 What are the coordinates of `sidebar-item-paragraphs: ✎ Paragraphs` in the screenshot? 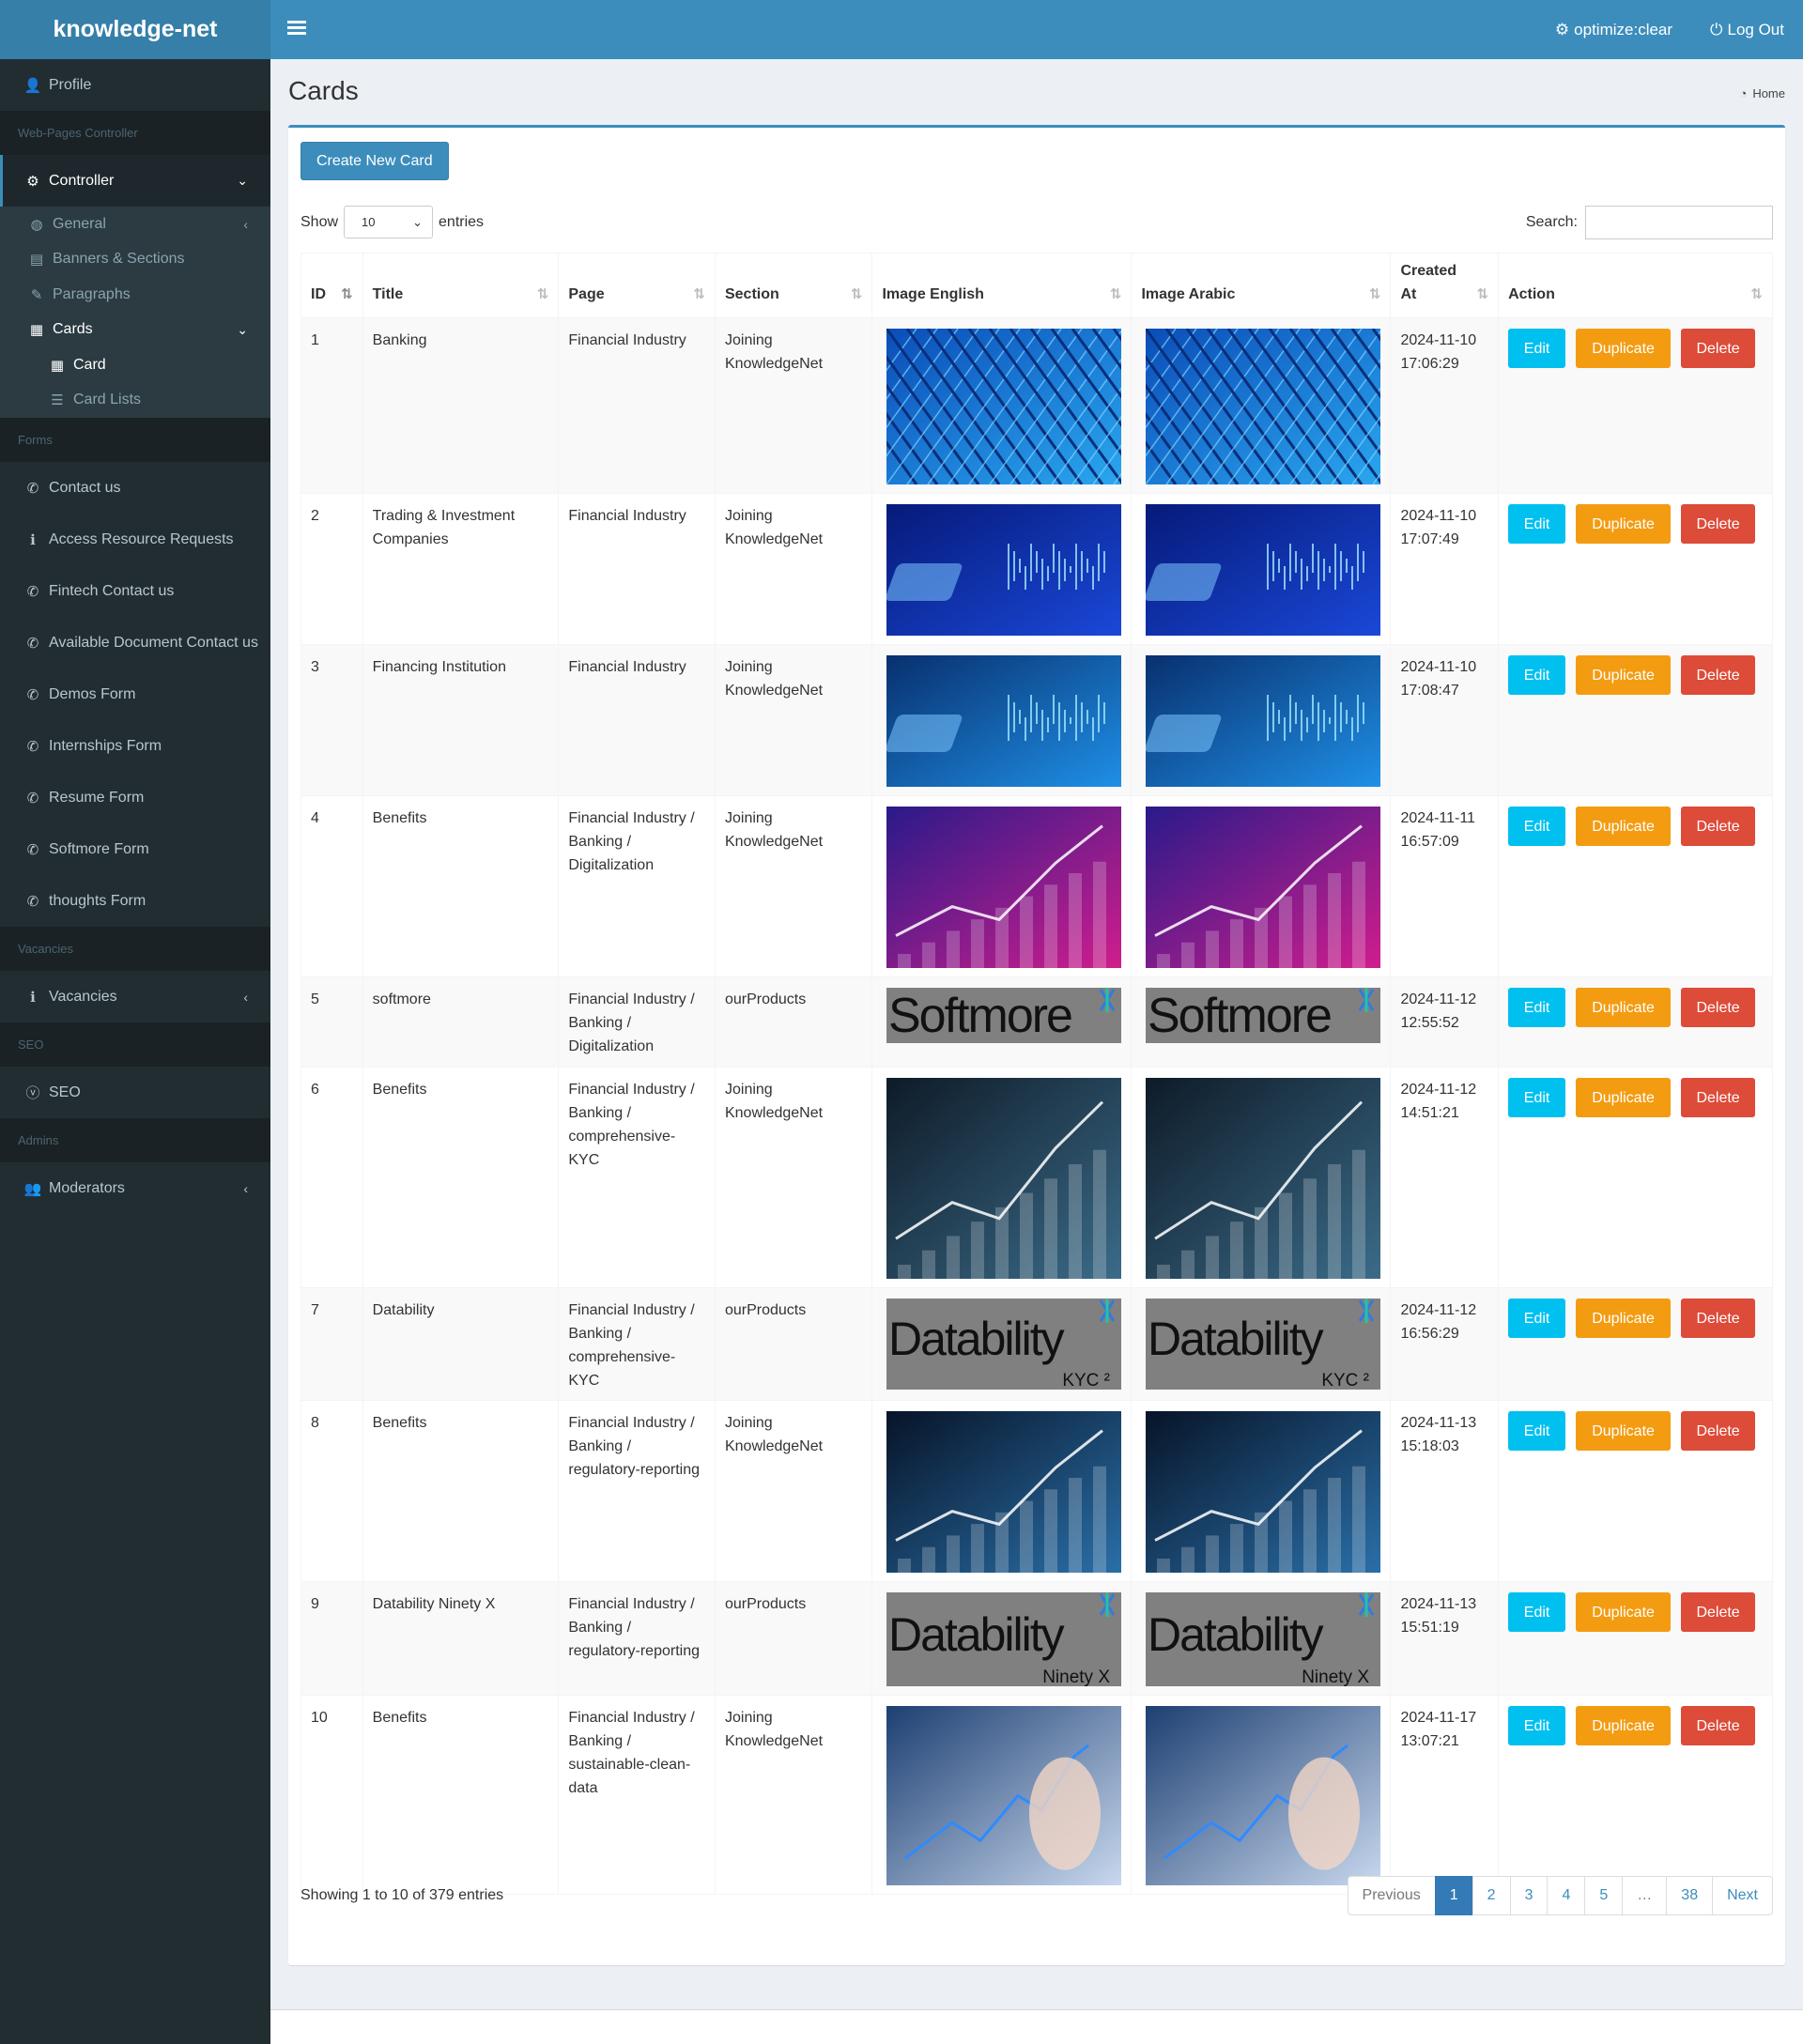 It's located at (135, 295).